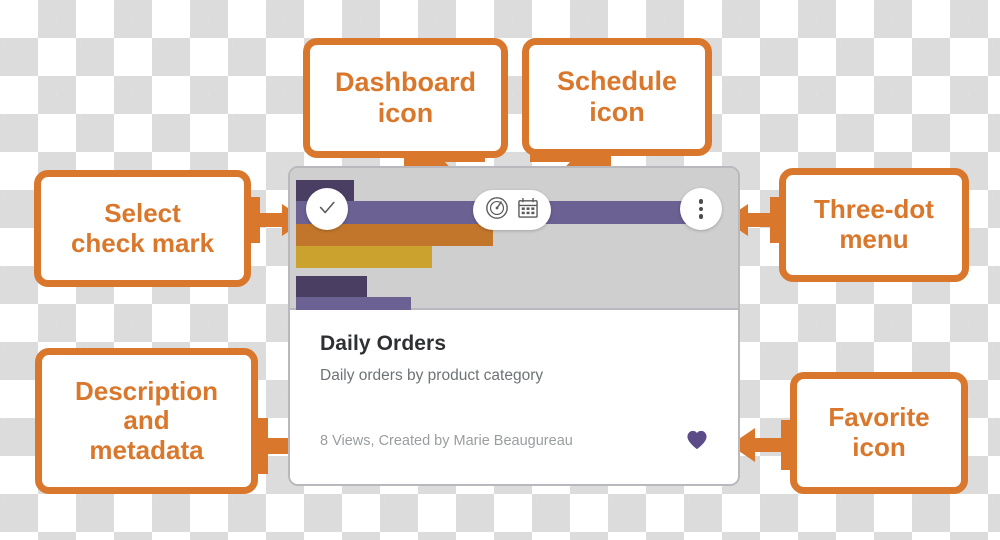 The image size is (1000, 540). I want to click on callout-schedule-icon: Schedule icon, so click(617, 97).